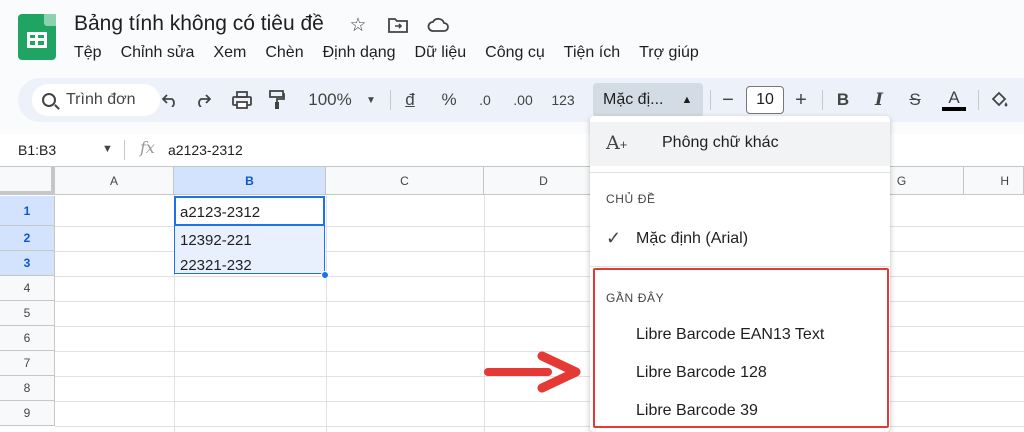 This screenshot has height=432, width=1024. Describe the element at coordinates (371, 100) in the screenshot. I see `zoom-caret-icon: ▼` at that location.